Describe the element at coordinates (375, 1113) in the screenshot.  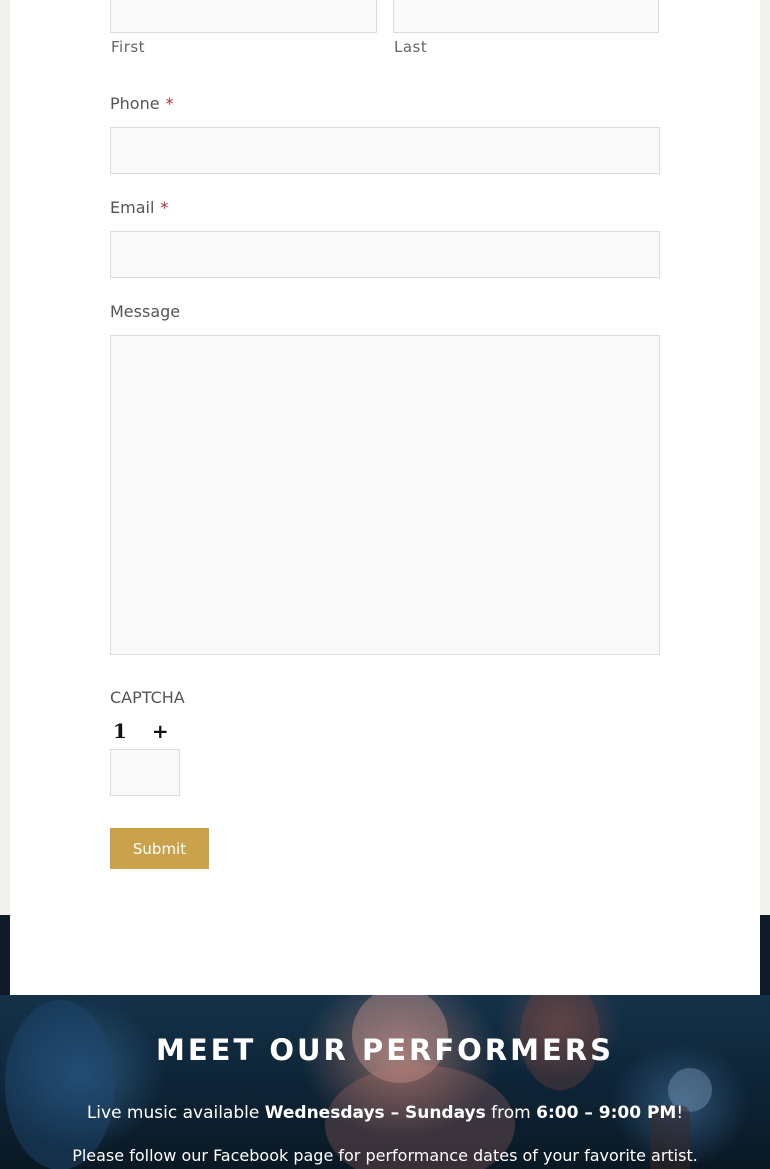
I see `schedule-days: Wednesdays – Sundays` at that location.